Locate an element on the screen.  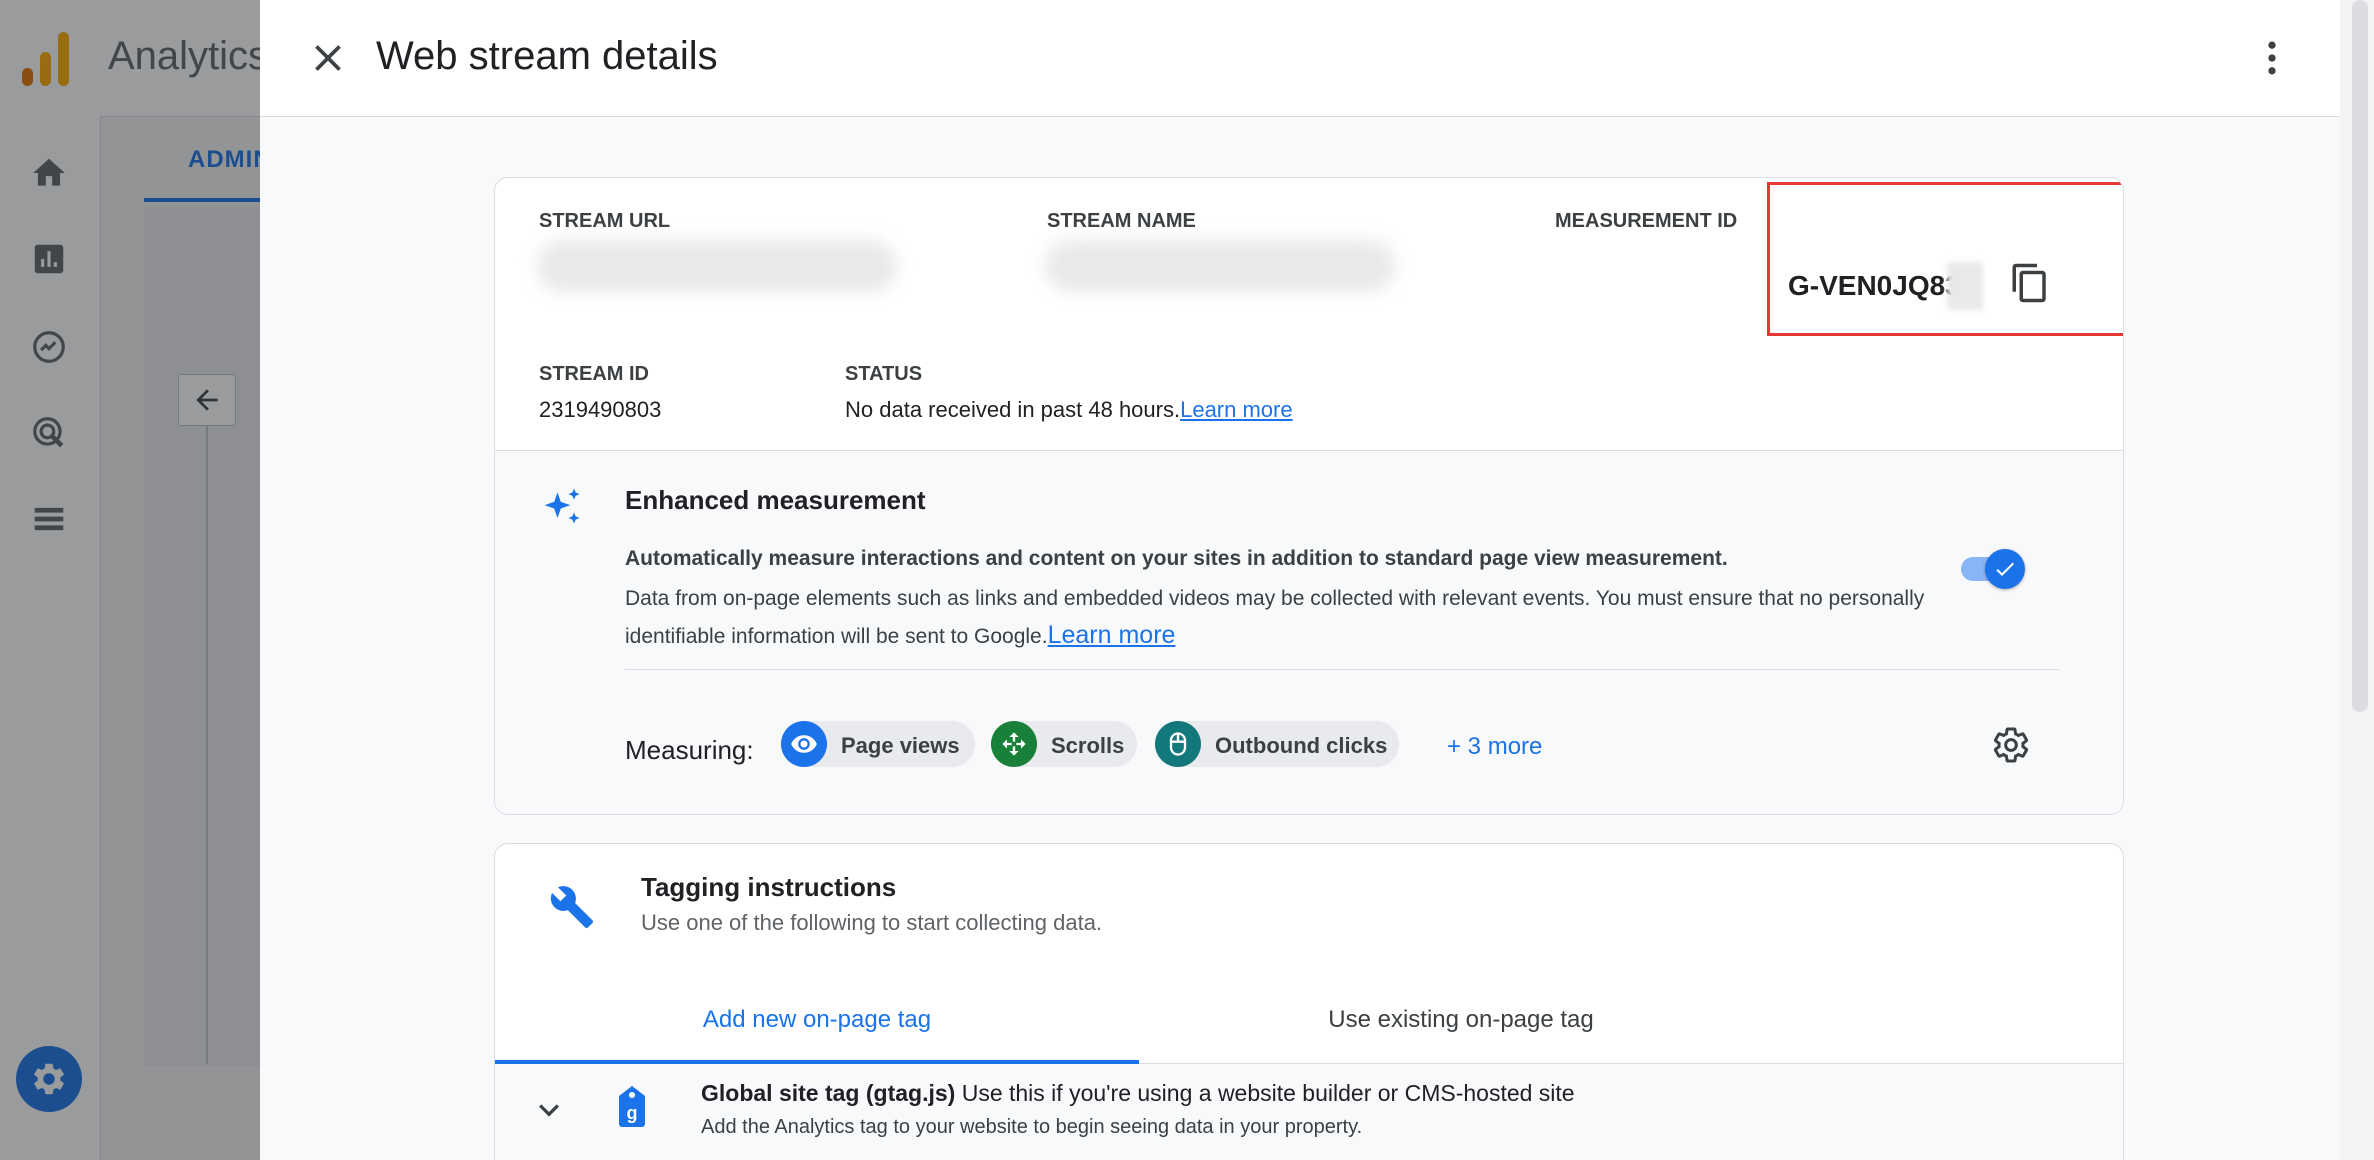
more-vert-icon is located at coordinates (2272, 58).